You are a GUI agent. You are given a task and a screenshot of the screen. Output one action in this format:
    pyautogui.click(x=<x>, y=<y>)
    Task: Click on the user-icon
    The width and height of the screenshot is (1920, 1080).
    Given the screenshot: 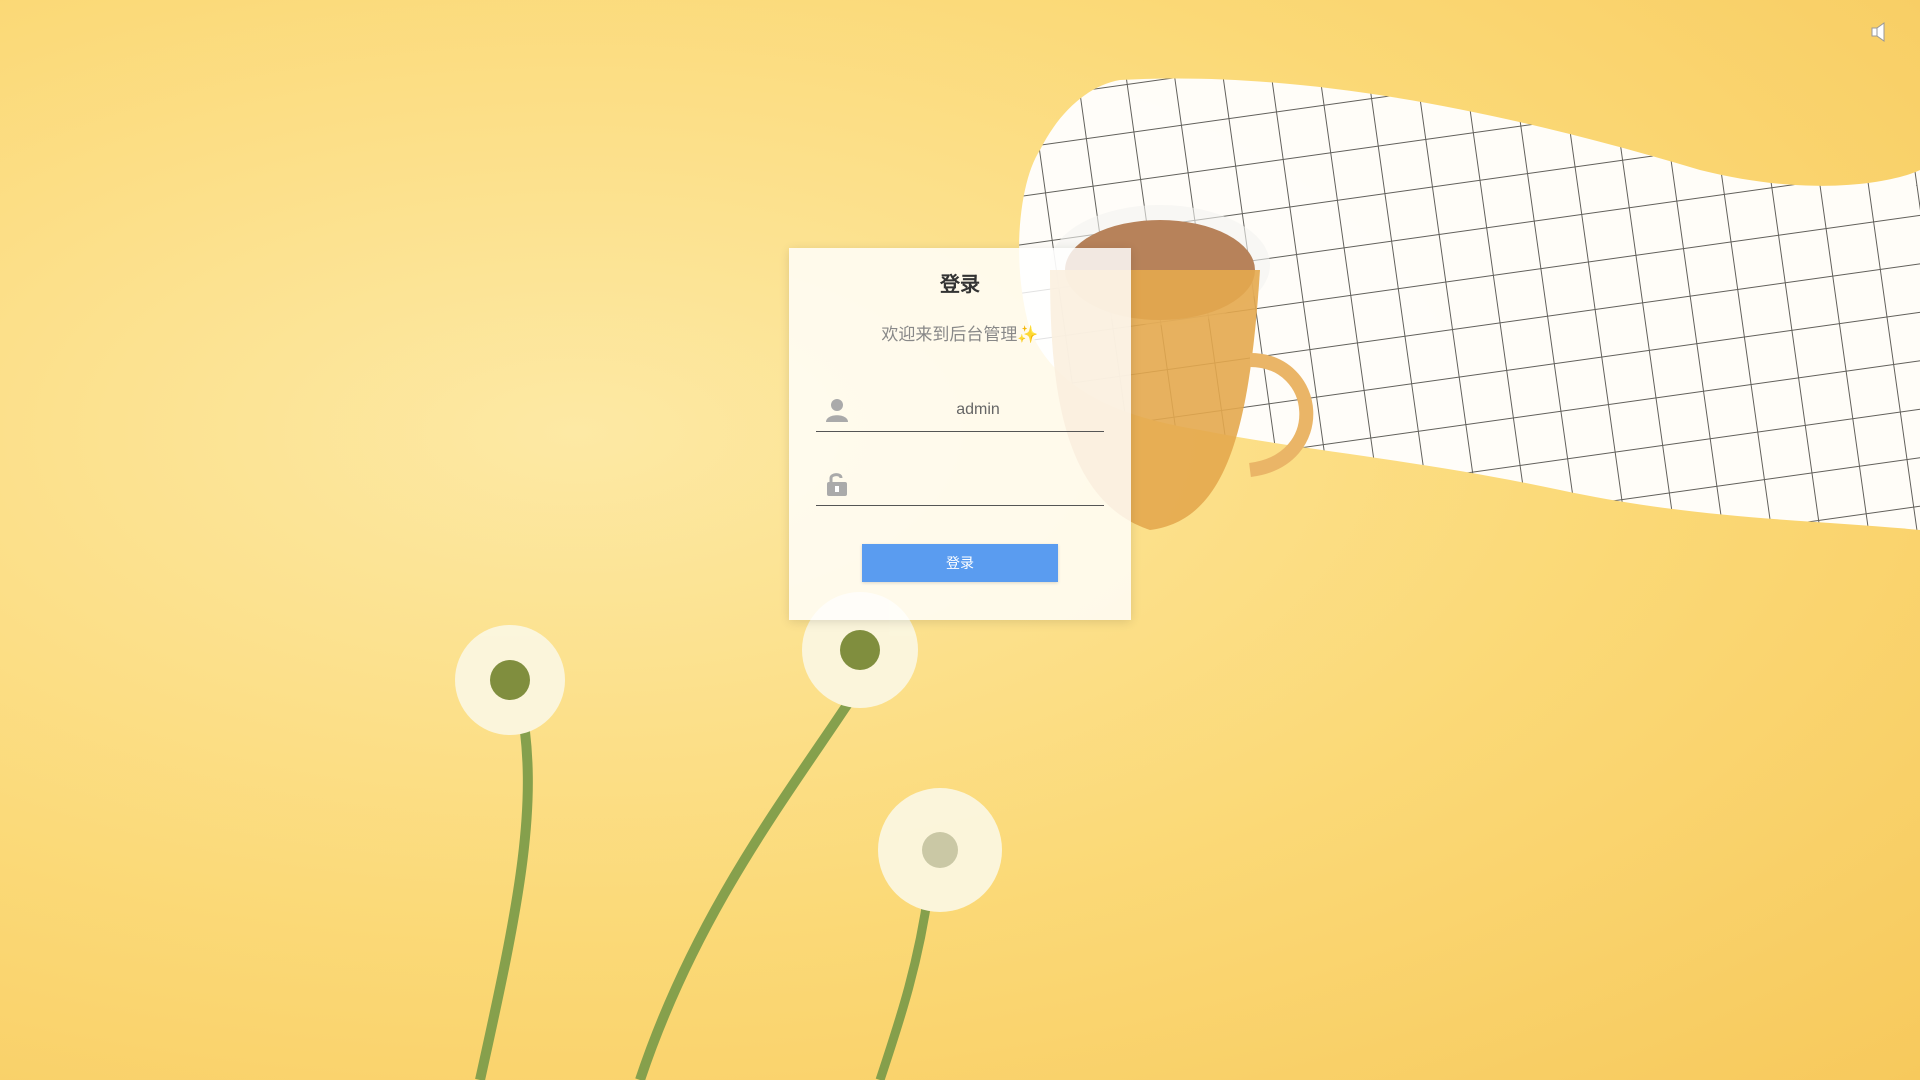 What is the action you would take?
    pyautogui.click(x=837, y=410)
    